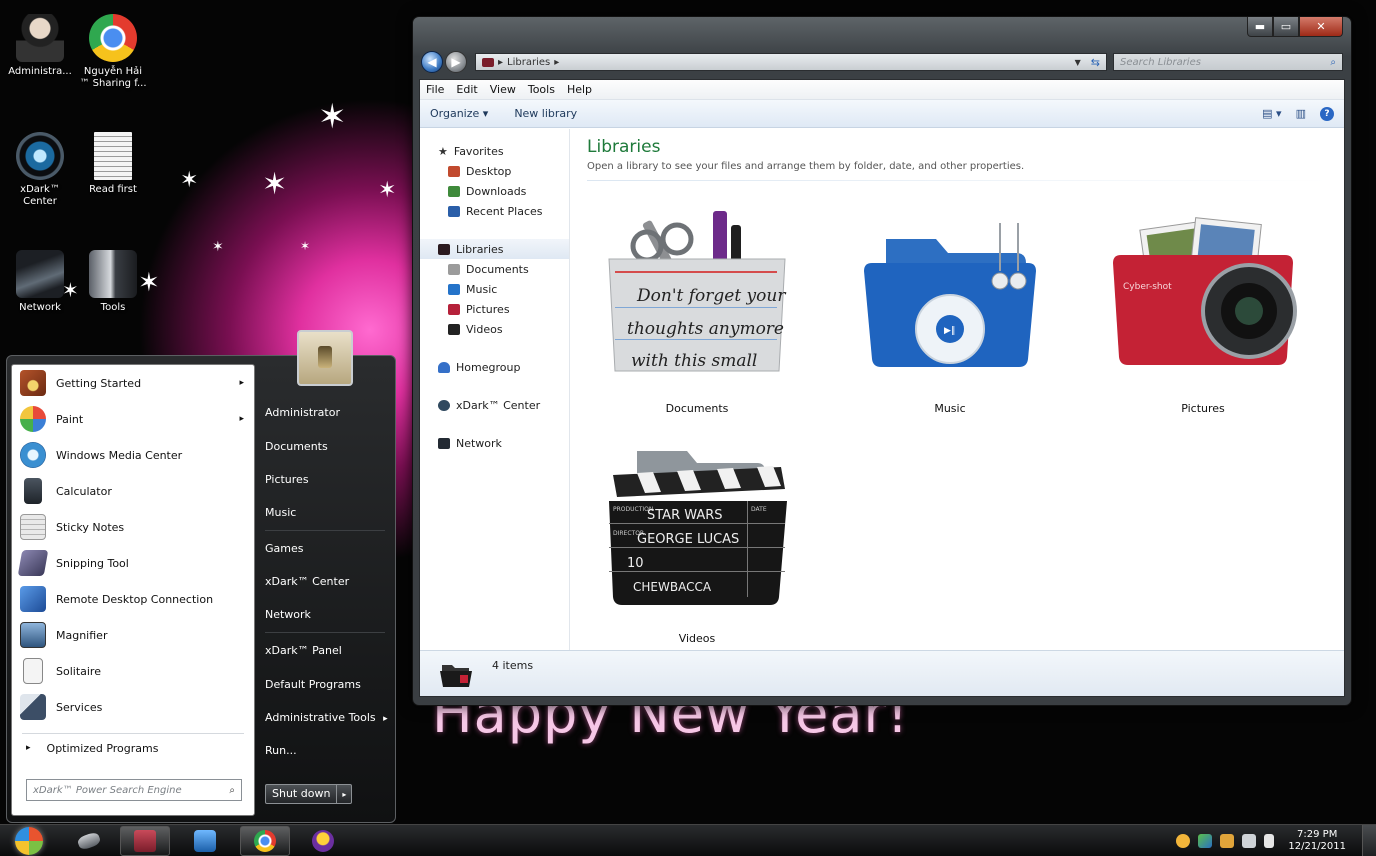 The width and height of the screenshot is (1376, 856). What do you see at coordinates (466, 89) in the screenshot?
I see `menu-edit: Edit` at bounding box center [466, 89].